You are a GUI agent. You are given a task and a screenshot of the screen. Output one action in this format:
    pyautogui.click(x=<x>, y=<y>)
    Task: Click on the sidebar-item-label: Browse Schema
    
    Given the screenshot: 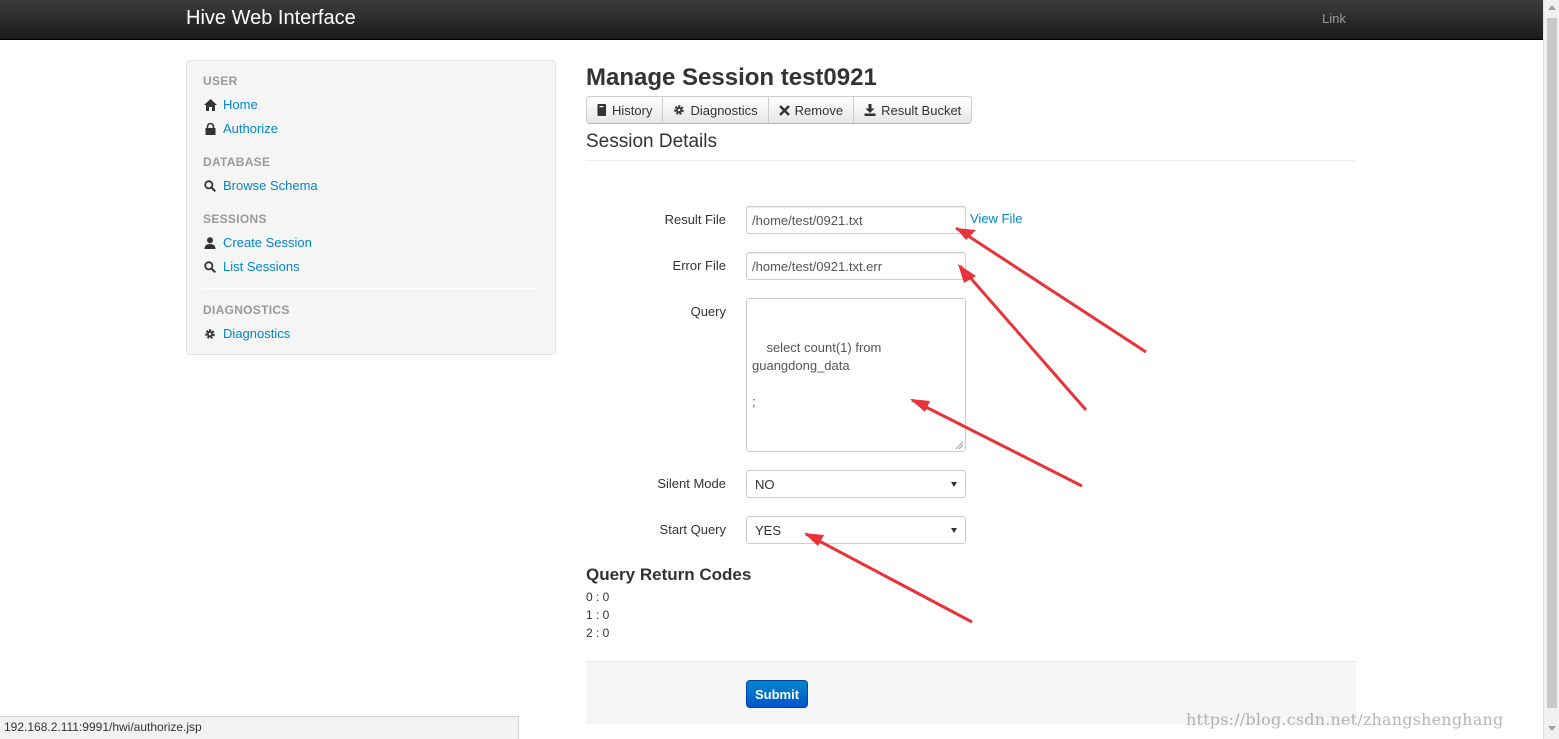 What is the action you would take?
    pyautogui.click(x=270, y=185)
    